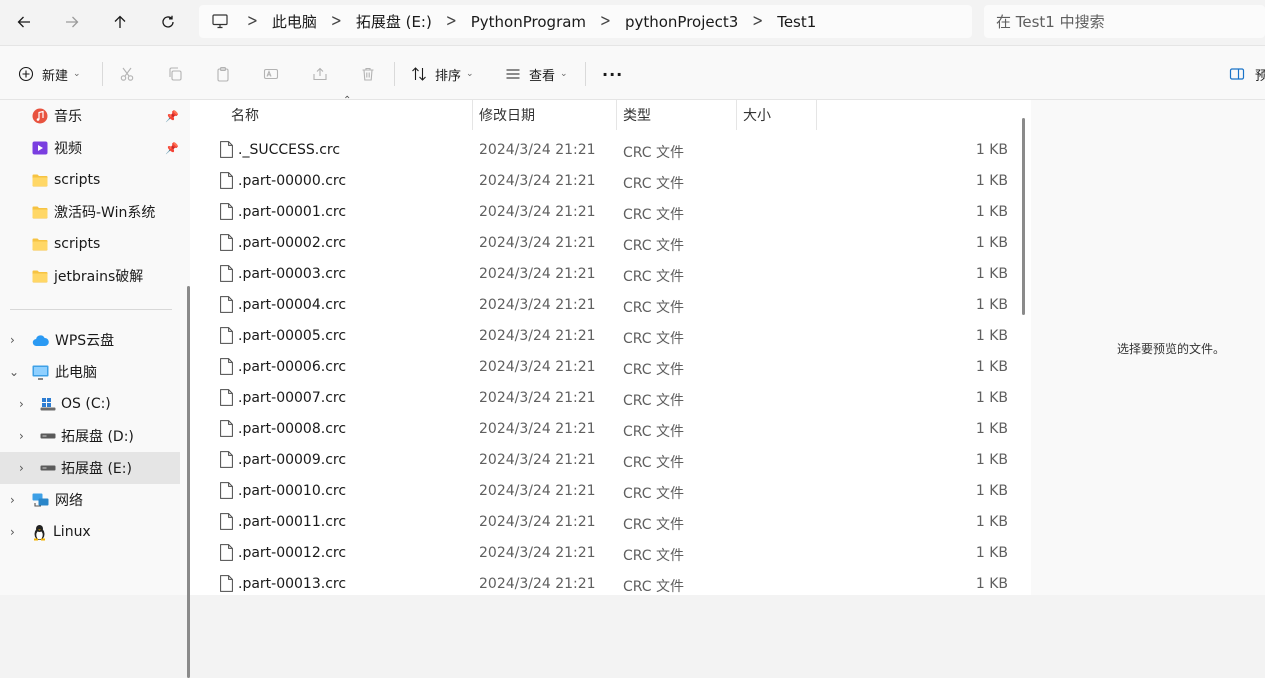 The width and height of the screenshot is (1265, 678). I want to click on delete-button, so click(368, 74).